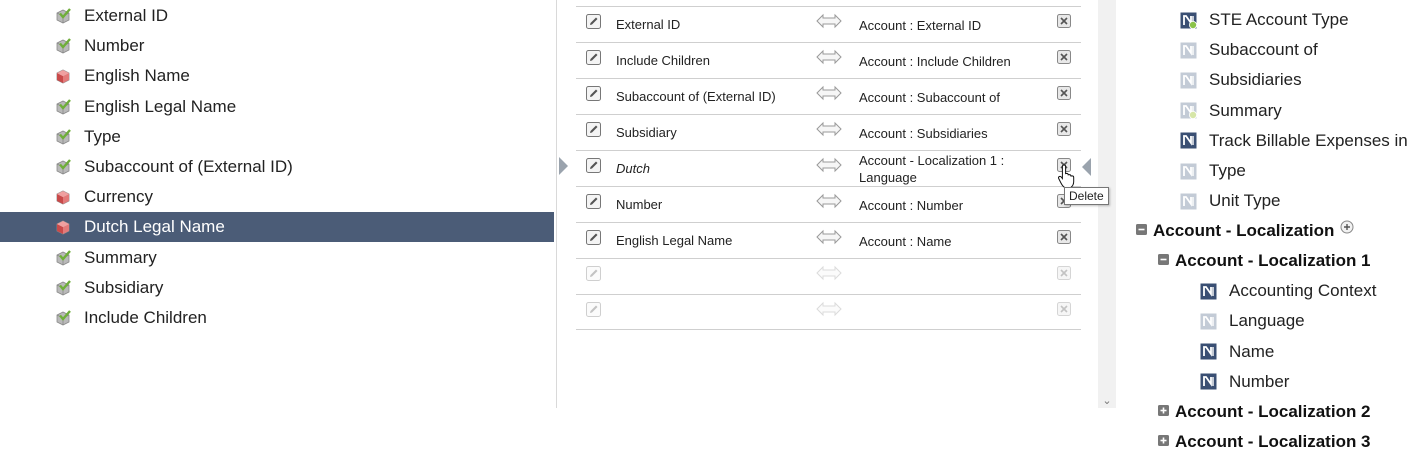  Describe the element at coordinates (828, 60) in the screenshot. I see `mapping-row: Include Children Account` at that location.